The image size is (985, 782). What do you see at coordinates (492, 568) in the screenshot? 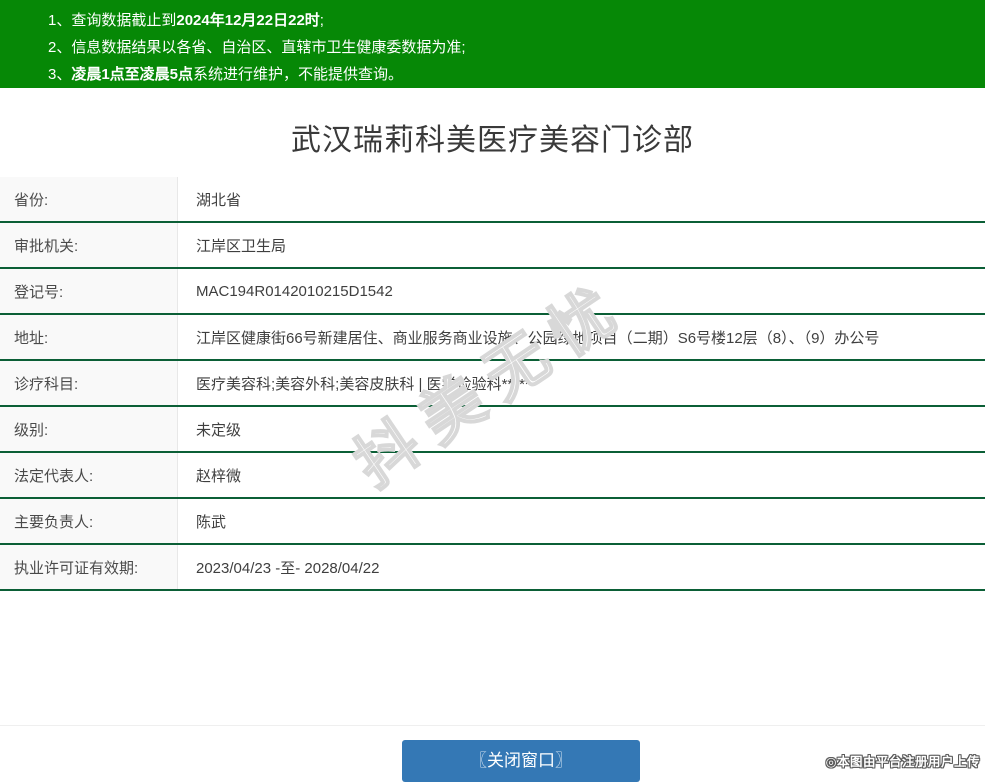
I see `table-row-license-validity: 执业许可证有效期: 2023/04/23 -至- 2028/04/22` at bounding box center [492, 568].